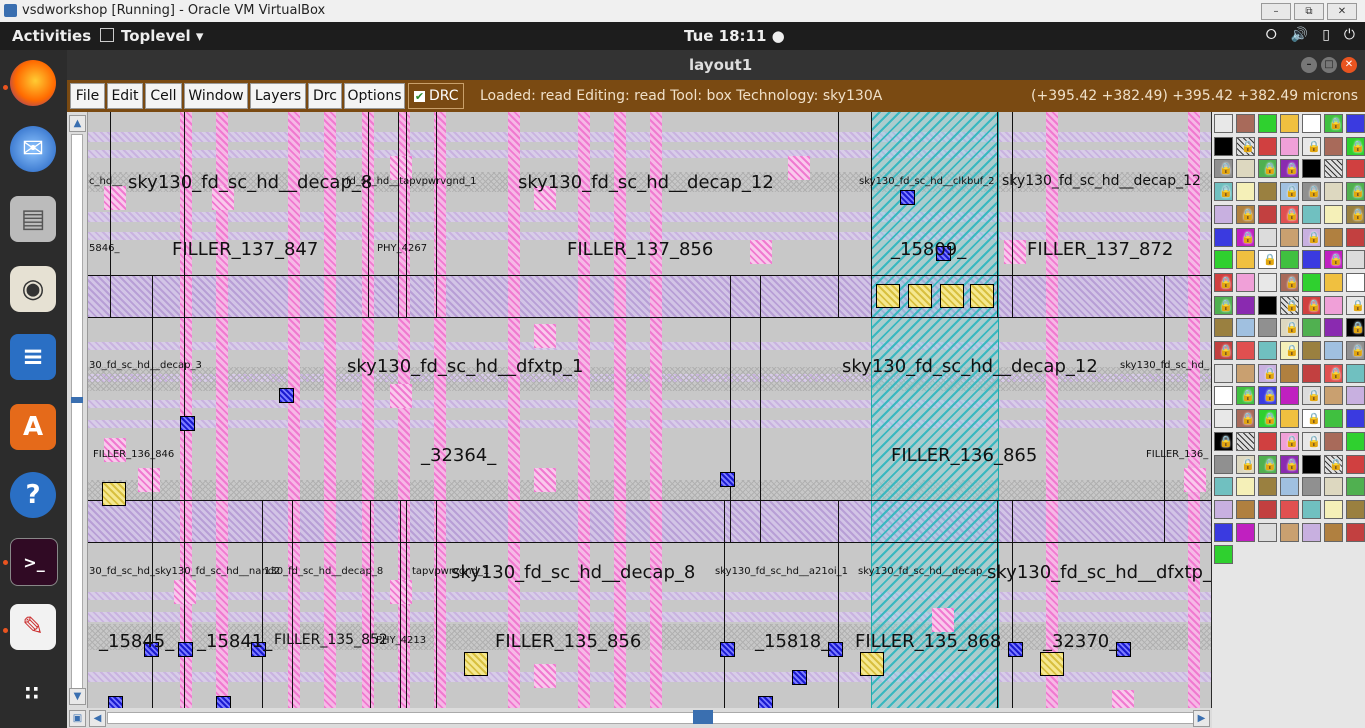 The image size is (1365, 728). What do you see at coordinates (653, 718) in the screenshot?
I see `hscroll-track` at bounding box center [653, 718].